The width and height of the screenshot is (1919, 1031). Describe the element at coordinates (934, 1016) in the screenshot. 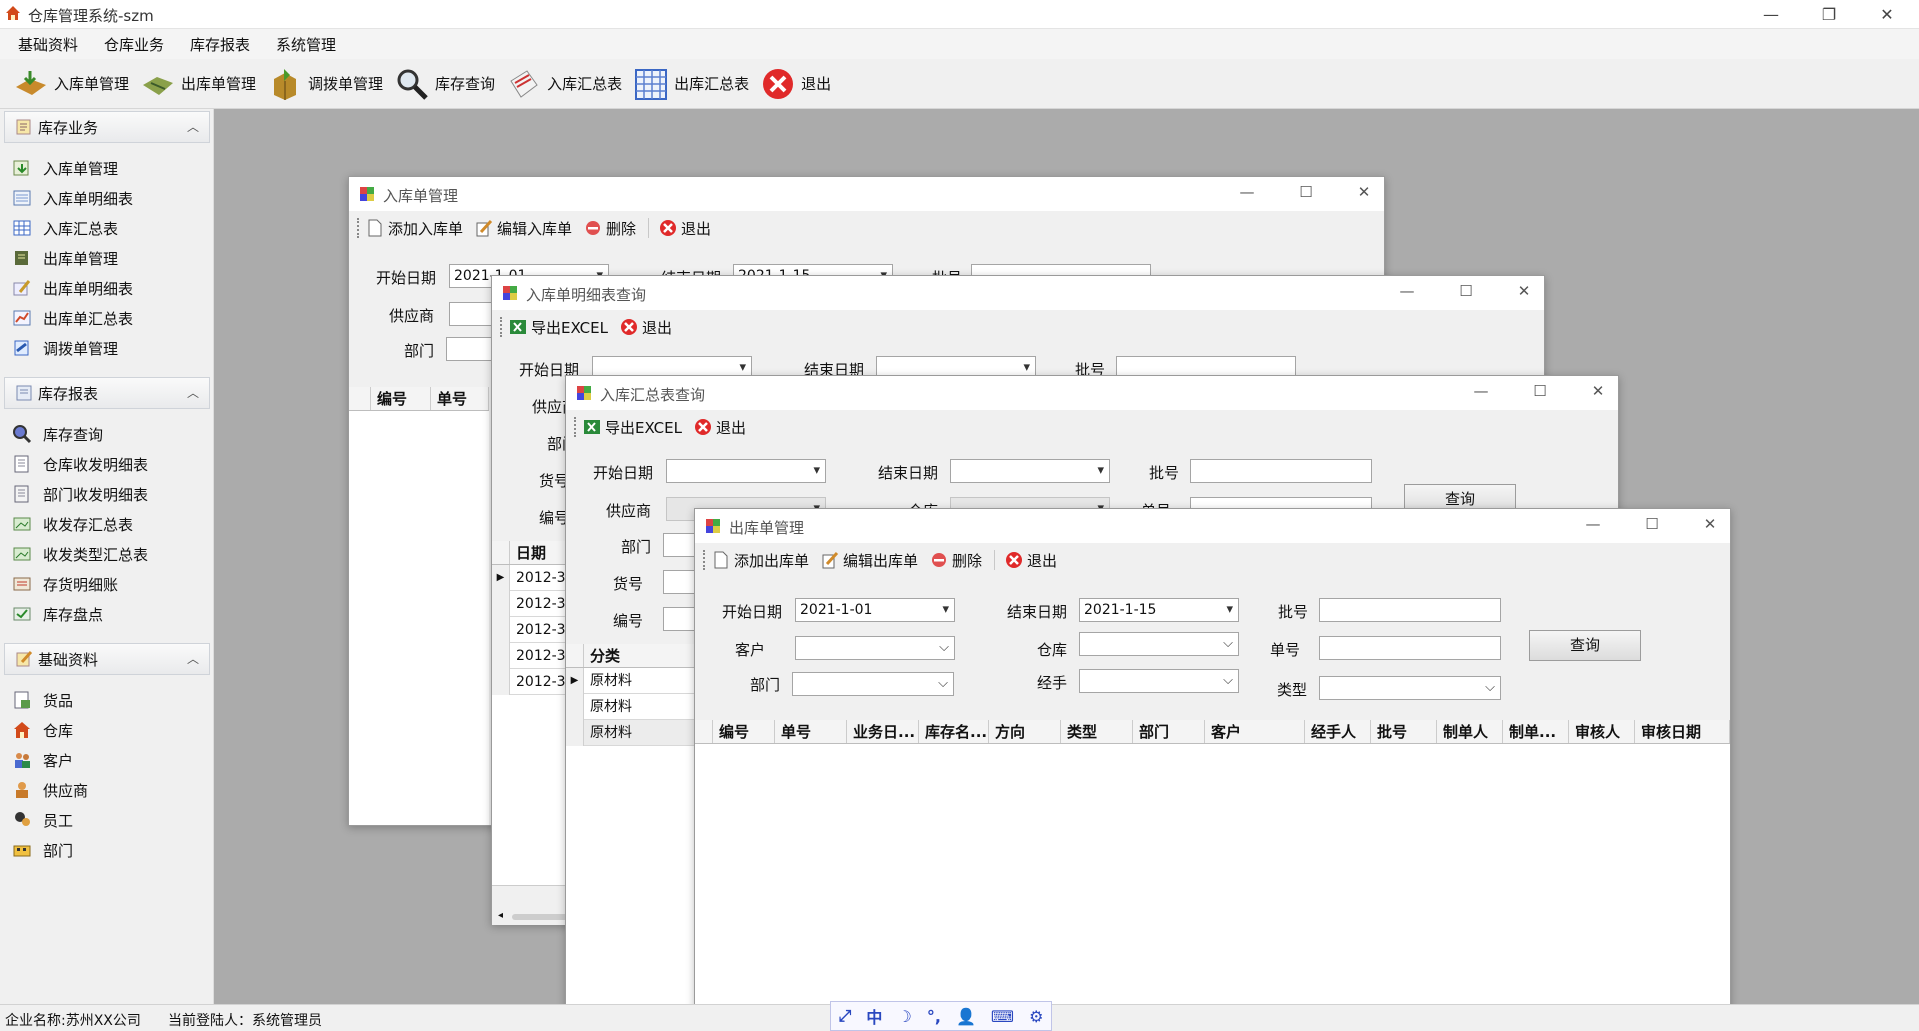

I see `ime-punctuation-icon: °,` at that location.